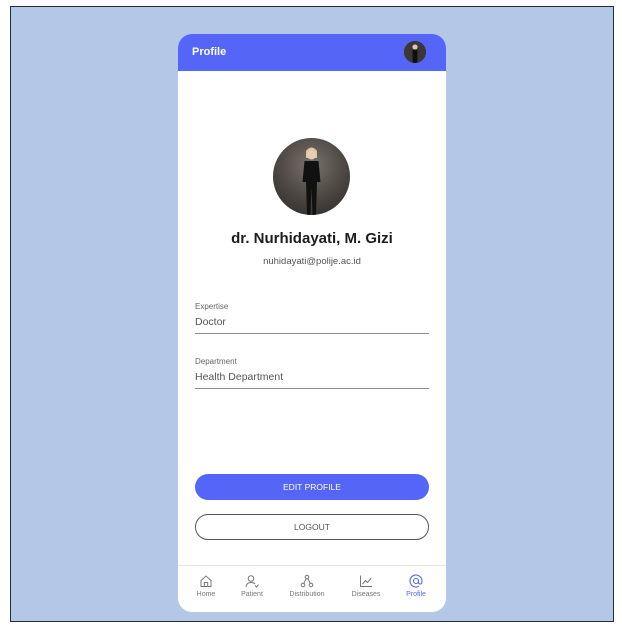 The image size is (622, 627). Describe the element at coordinates (312, 527) in the screenshot. I see `logout-button: LOGOUT` at that location.